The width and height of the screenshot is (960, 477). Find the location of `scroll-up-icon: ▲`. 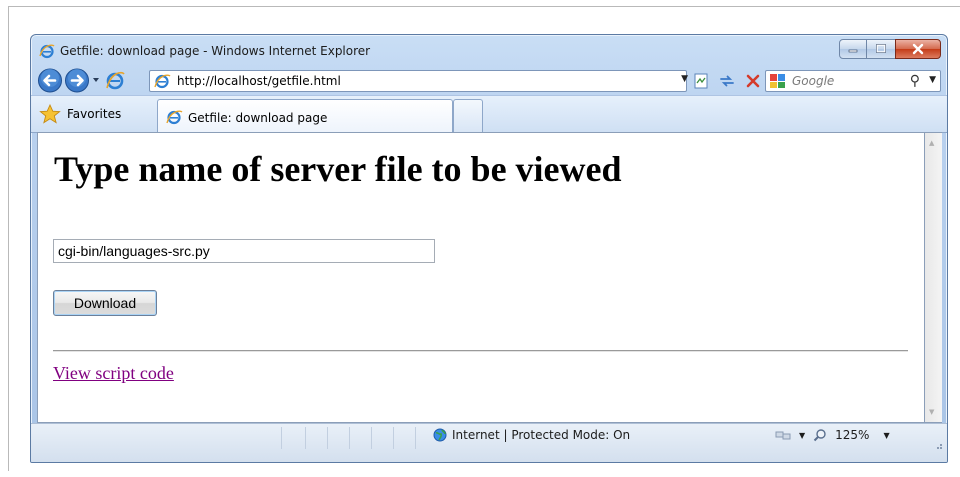

scroll-up-icon: ▲ is located at coordinates (931, 143).